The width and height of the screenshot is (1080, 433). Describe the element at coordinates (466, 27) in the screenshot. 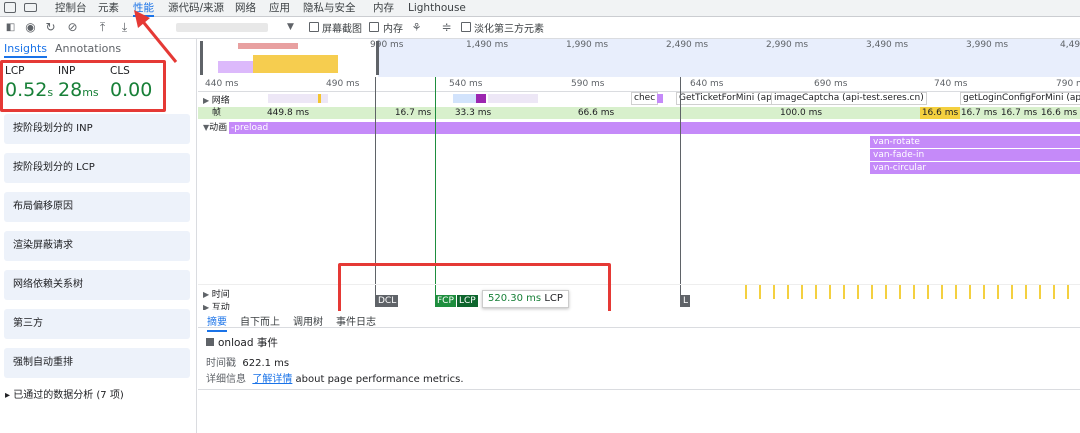

I see `dim-third-party-checkbox` at that location.